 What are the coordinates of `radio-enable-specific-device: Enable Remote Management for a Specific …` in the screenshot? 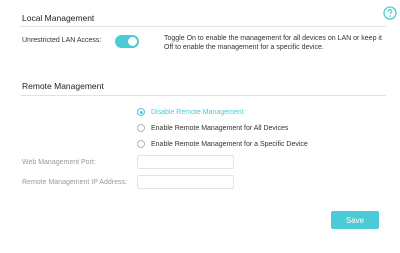 It's located at (222, 144).